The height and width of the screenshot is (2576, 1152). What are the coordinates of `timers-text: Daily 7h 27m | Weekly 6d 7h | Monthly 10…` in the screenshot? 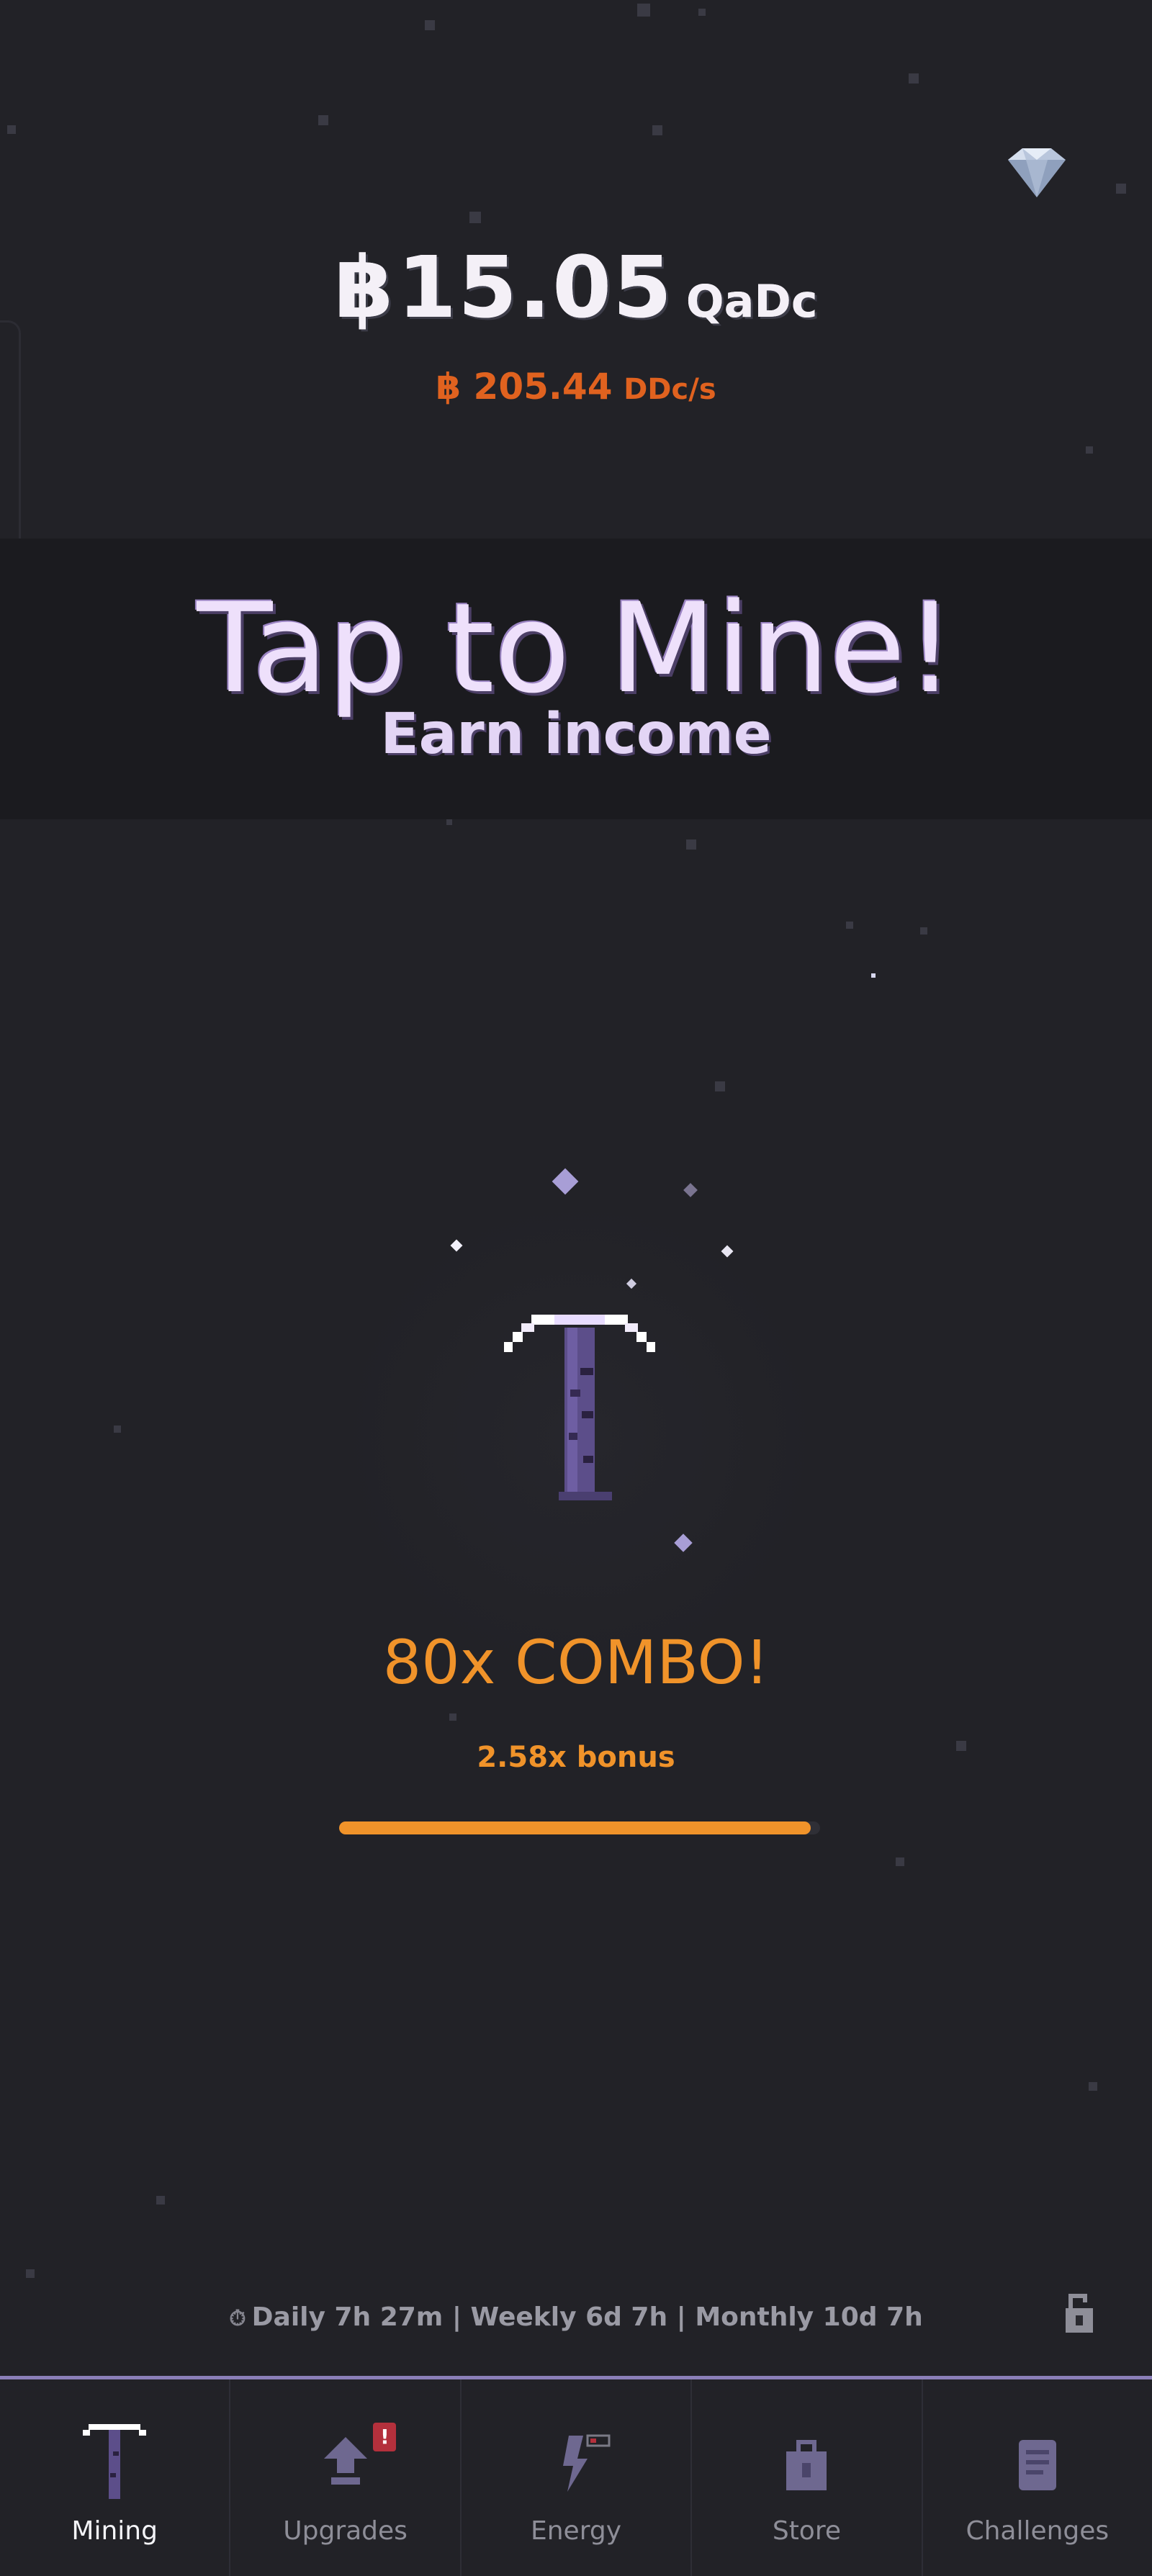 It's located at (587, 2317).